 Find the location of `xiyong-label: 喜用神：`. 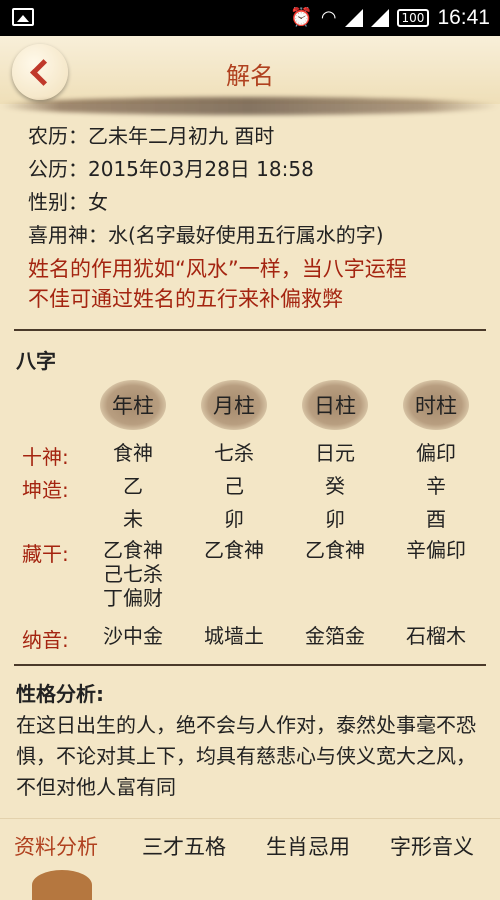

xiyong-label: 喜用神： is located at coordinates (68, 235).